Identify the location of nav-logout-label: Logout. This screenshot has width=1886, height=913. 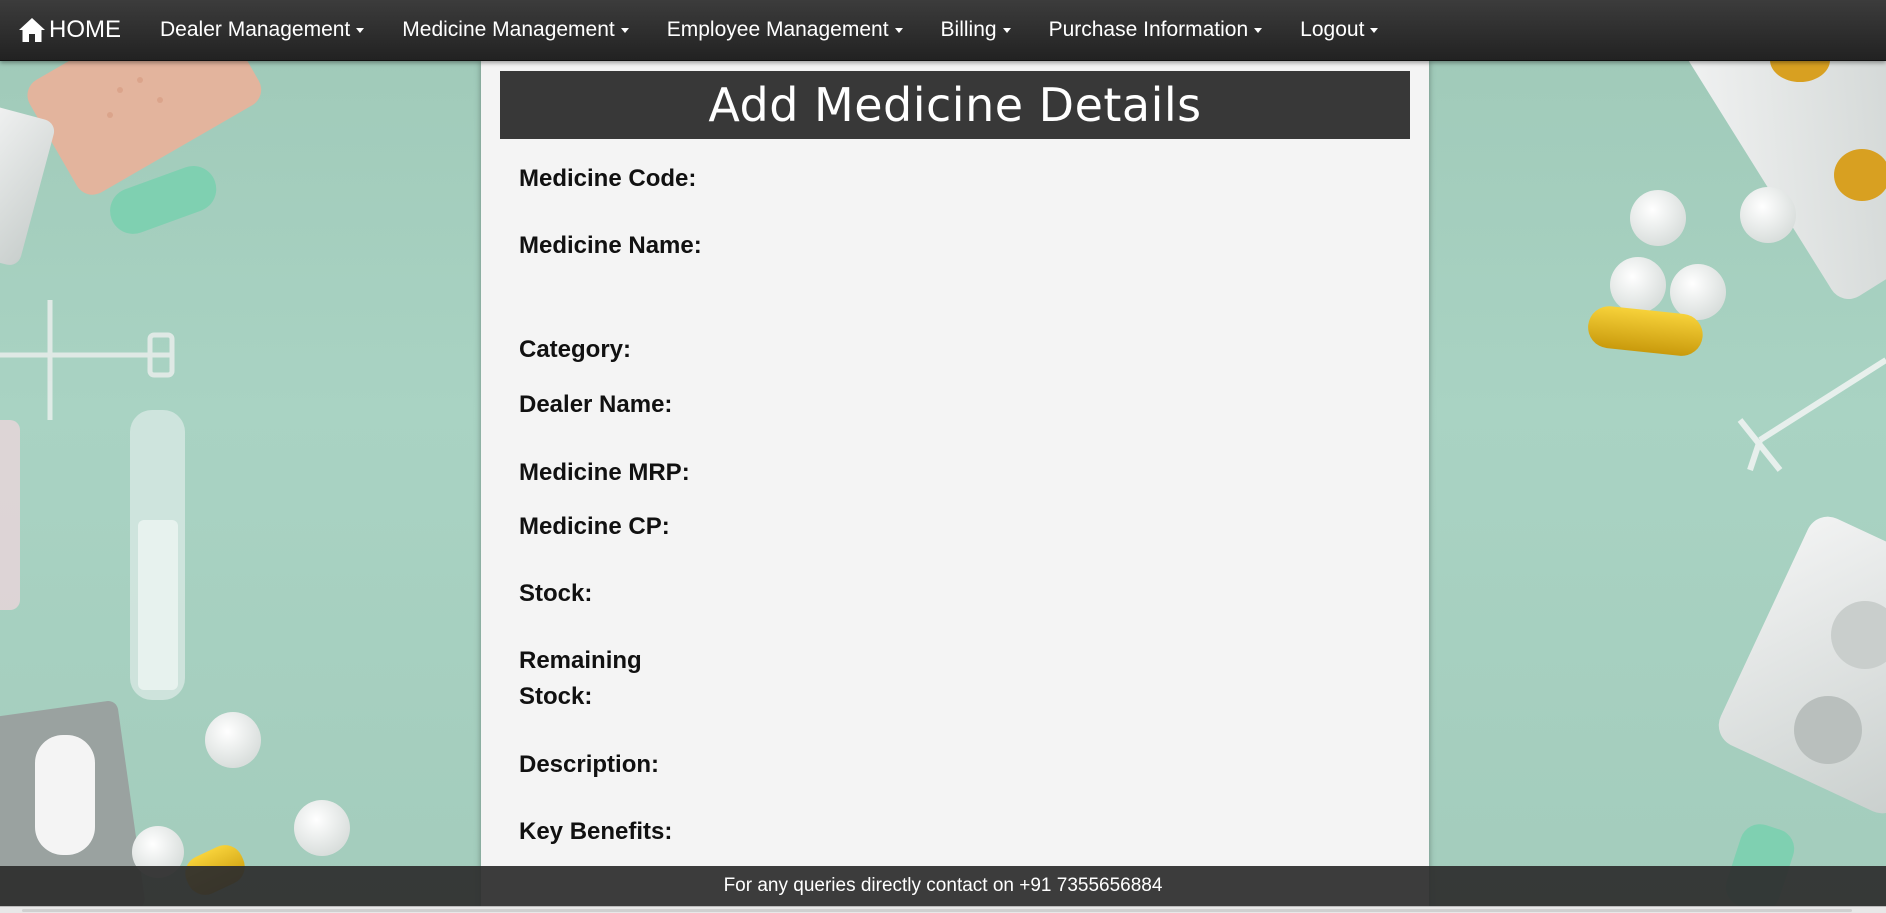
(1332, 29).